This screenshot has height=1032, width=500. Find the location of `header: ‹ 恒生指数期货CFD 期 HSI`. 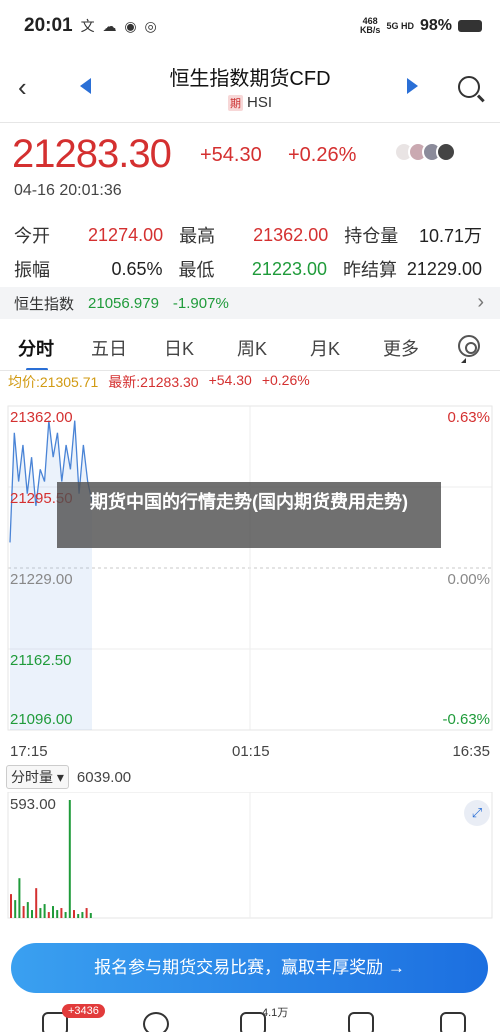

header: ‹ 恒生指数期货CFD 期 HSI is located at coordinates (250, 87).